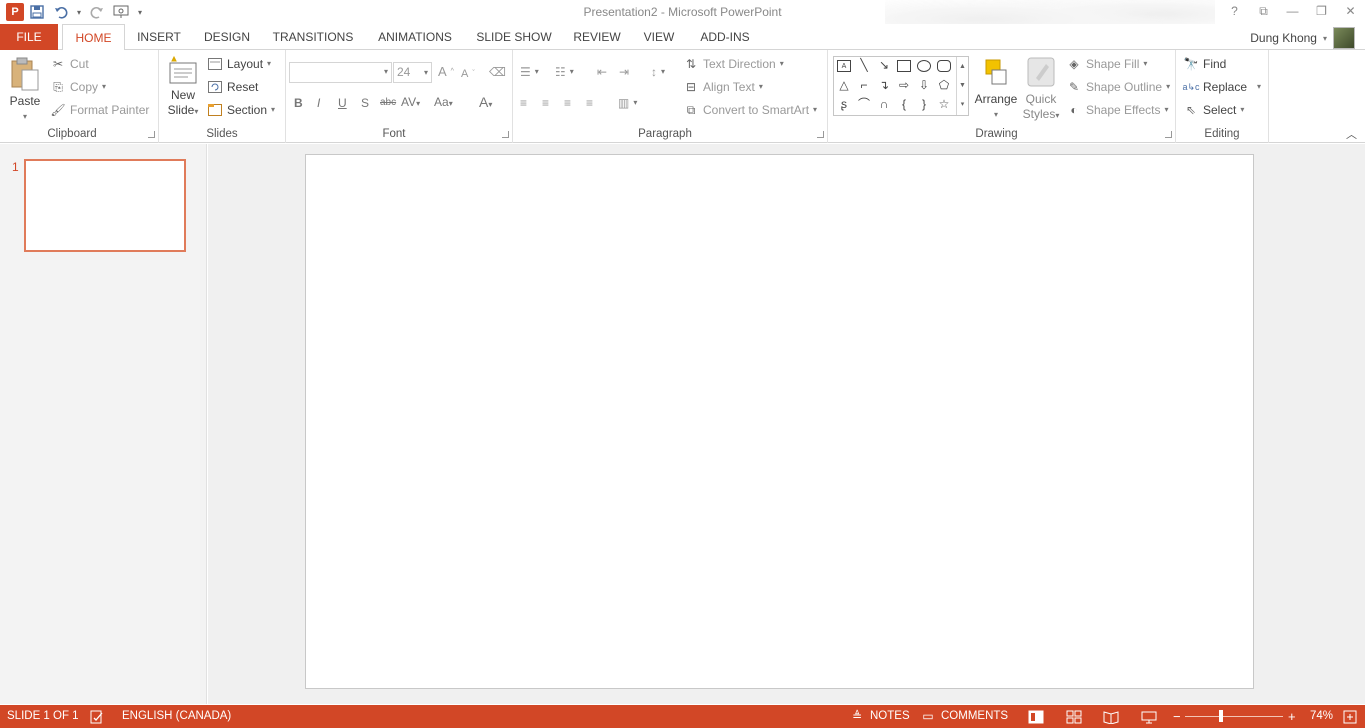 The height and width of the screenshot is (728, 1365). I want to click on tab-view: VIEW, so click(659, 37).